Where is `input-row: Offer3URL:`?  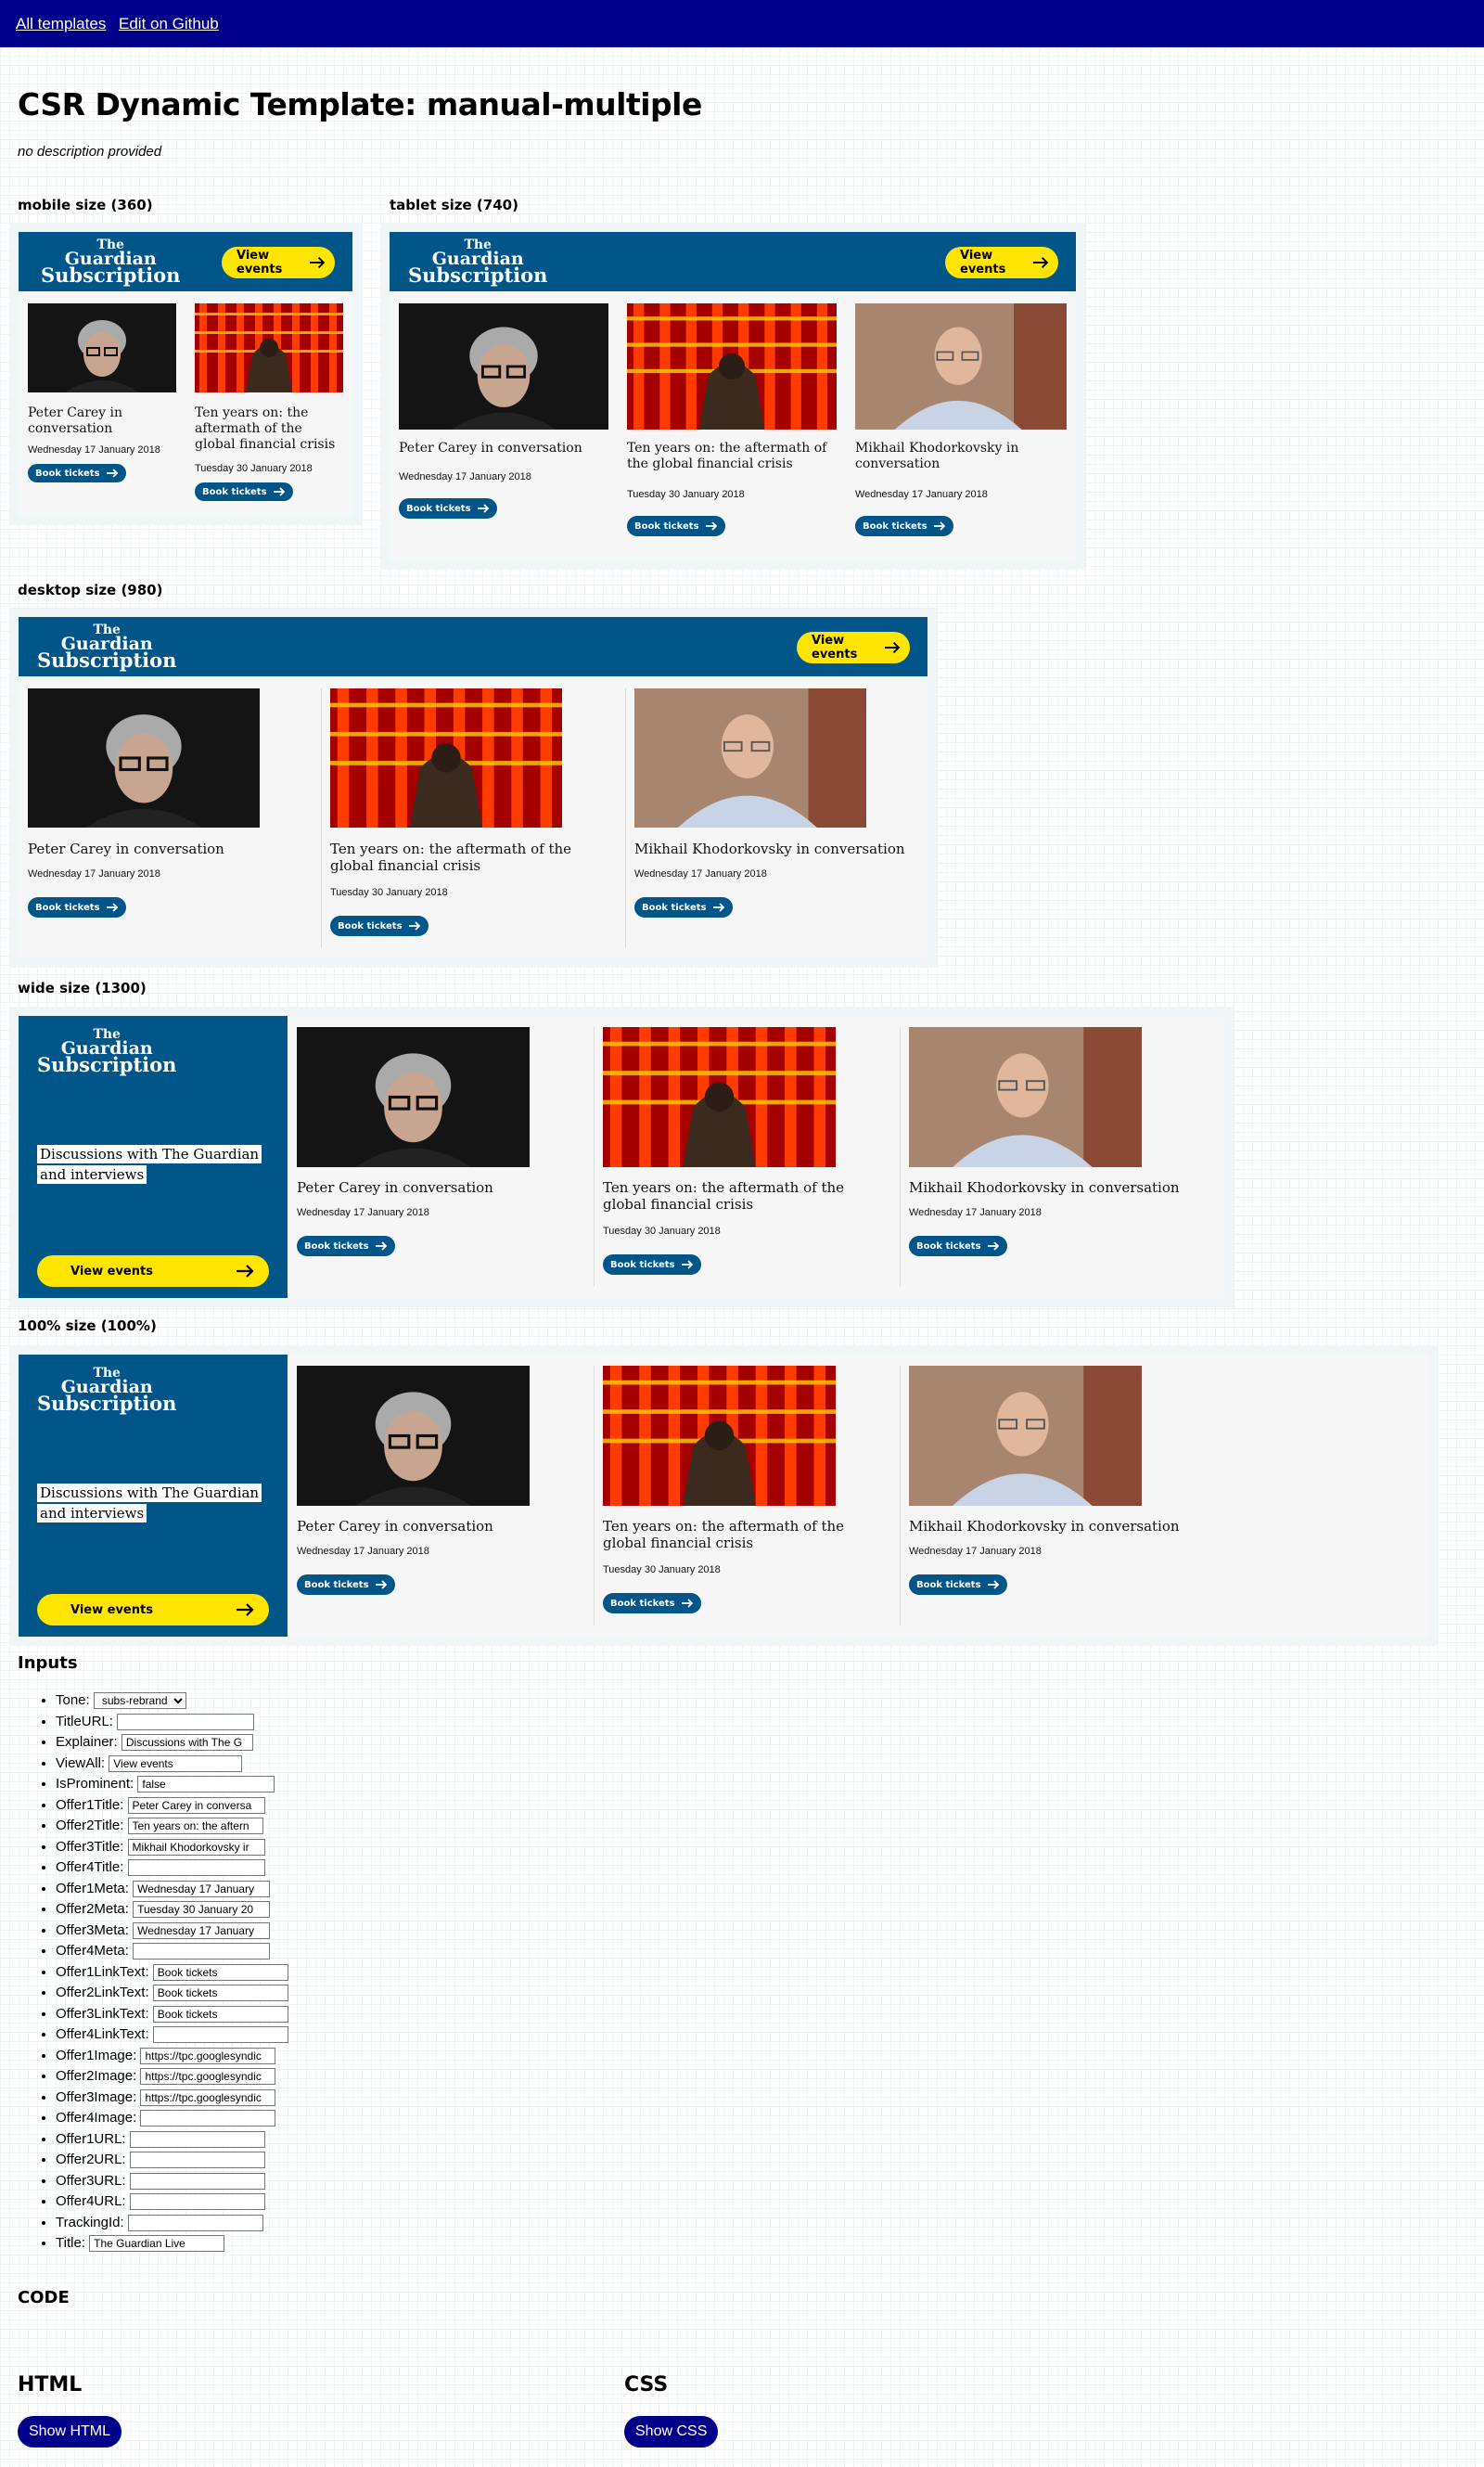 input-row: Offer3URL: is located at coordinates (172, 2182).